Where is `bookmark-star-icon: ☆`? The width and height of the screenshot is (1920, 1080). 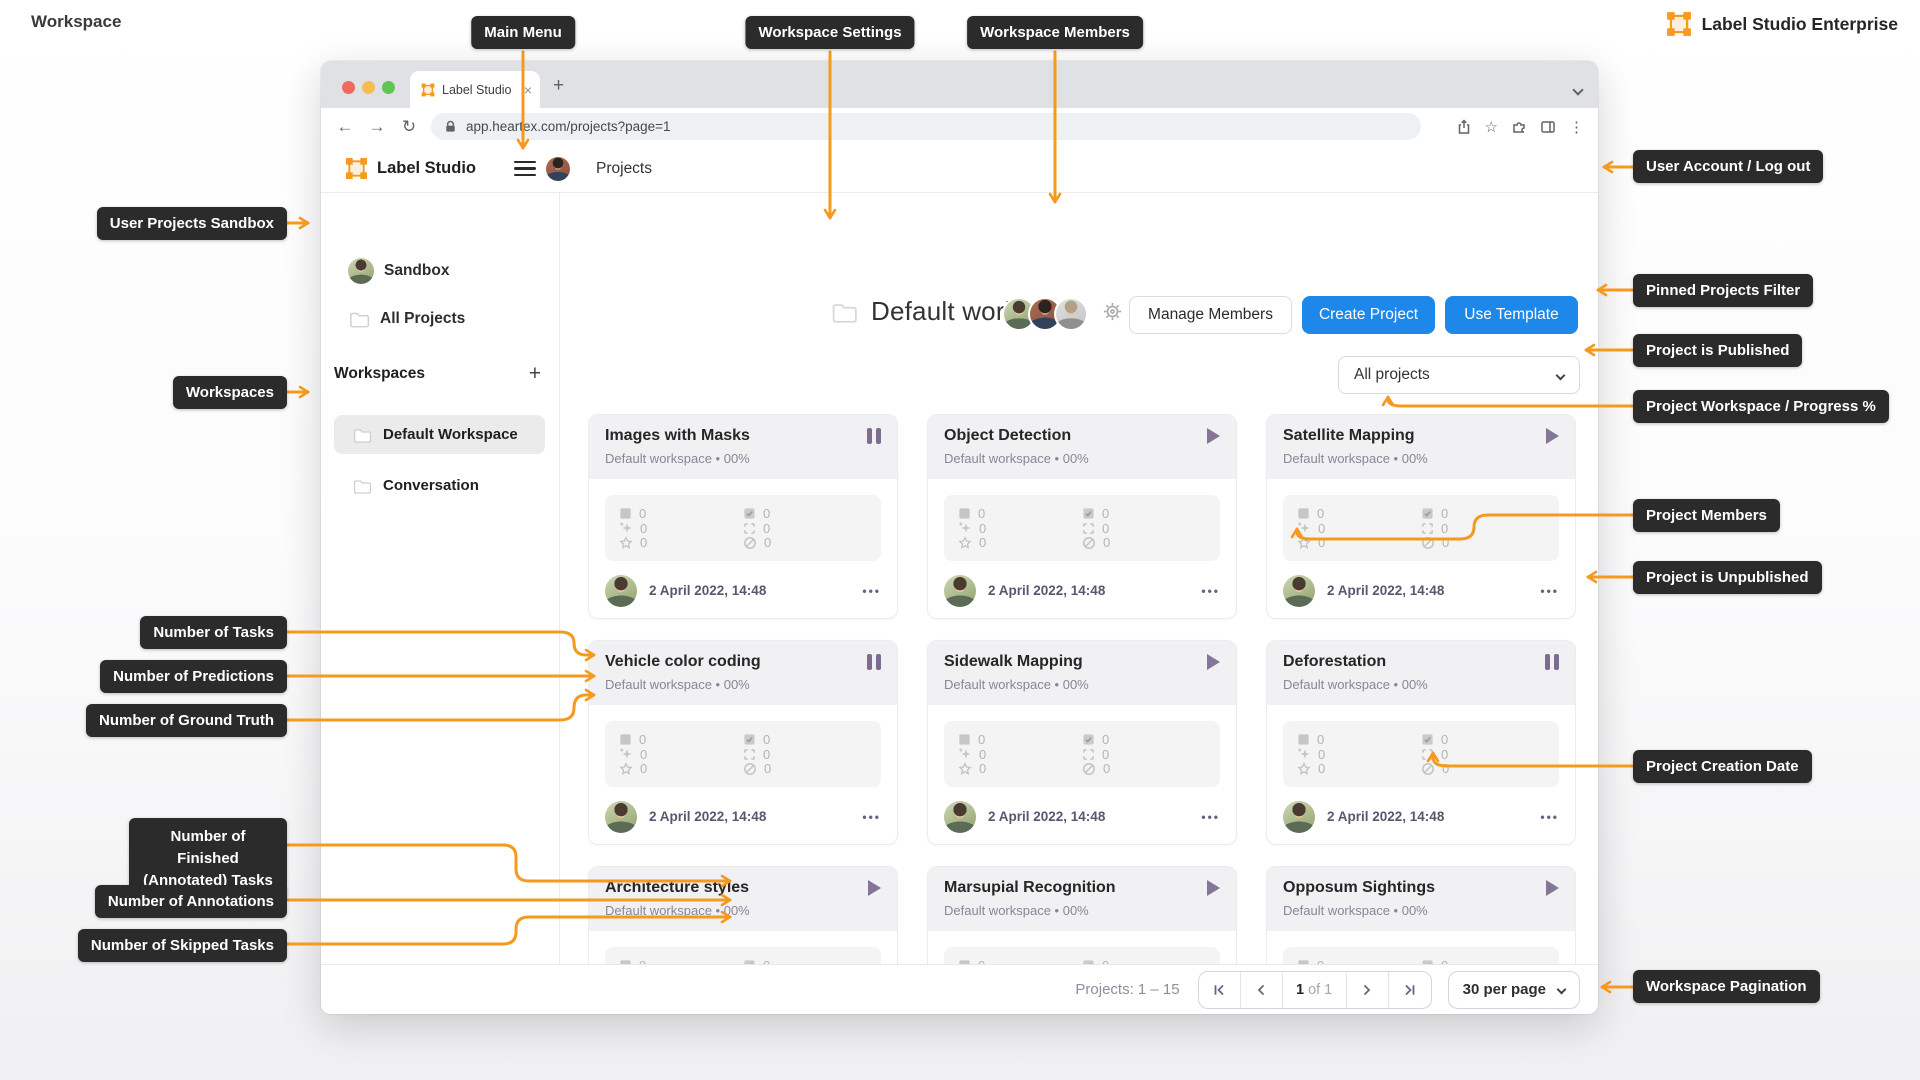
bookmark-star-icon: ☆ is located at coordinates (1491, 127).